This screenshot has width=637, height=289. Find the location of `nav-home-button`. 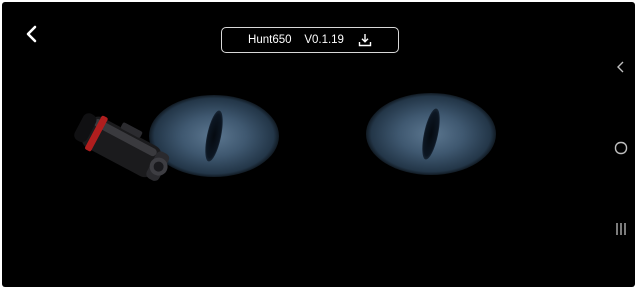

nav-home-button is located at coordinates (621, 148).